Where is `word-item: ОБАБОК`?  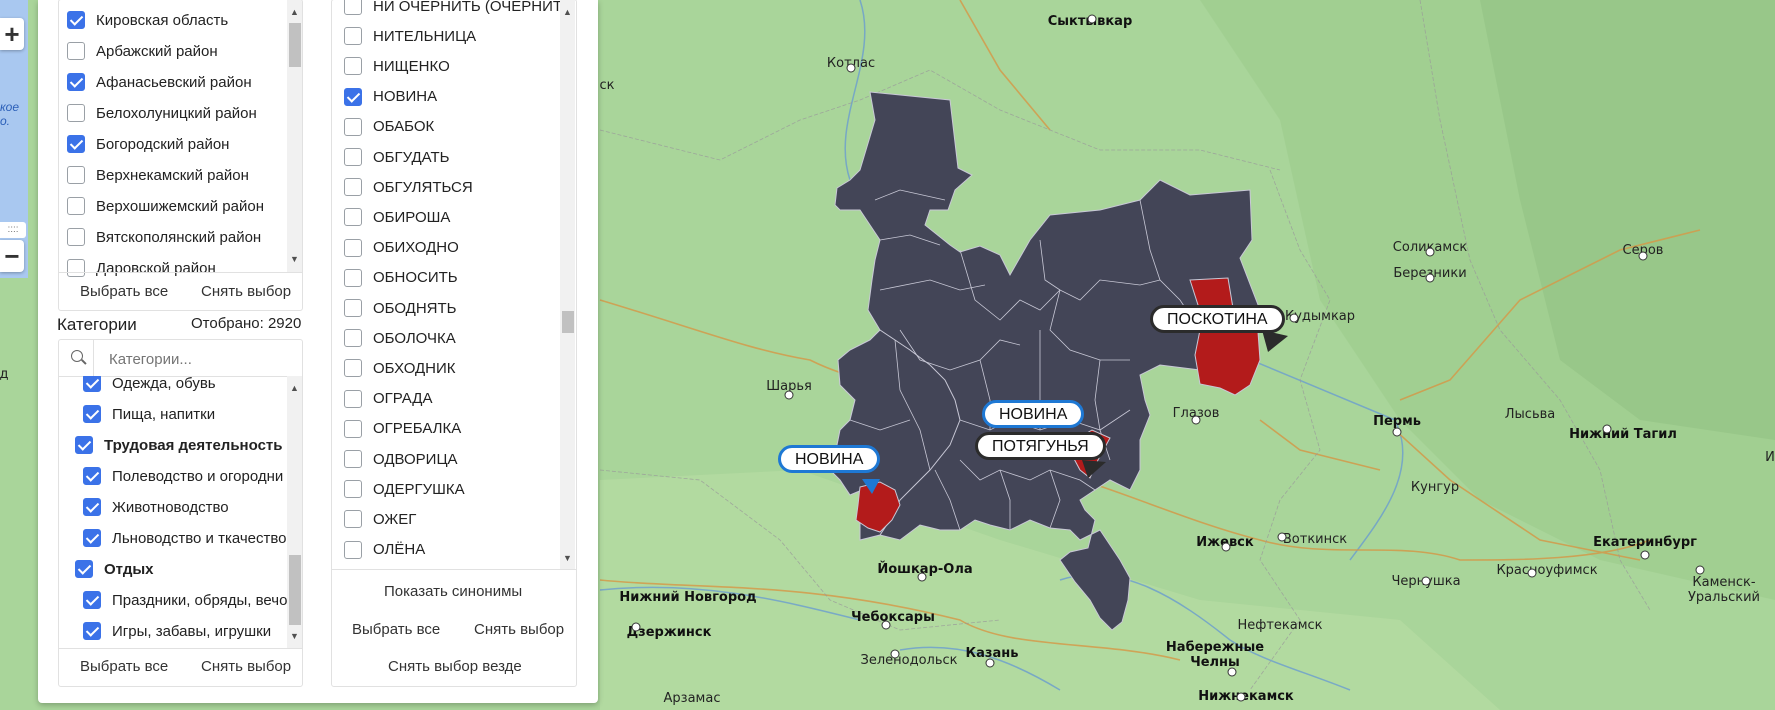
word-item: ОБАБОК is located at coordinates (389, 127).